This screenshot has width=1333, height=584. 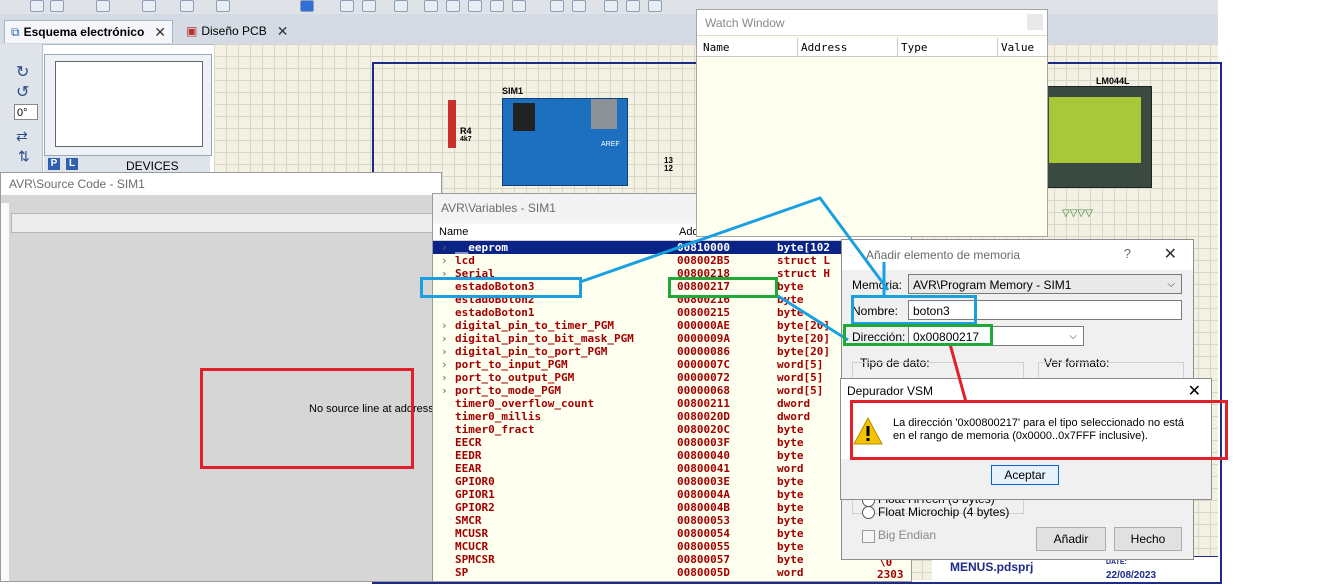 I want to click on highlight-address-field, so click(x=918, y=335).